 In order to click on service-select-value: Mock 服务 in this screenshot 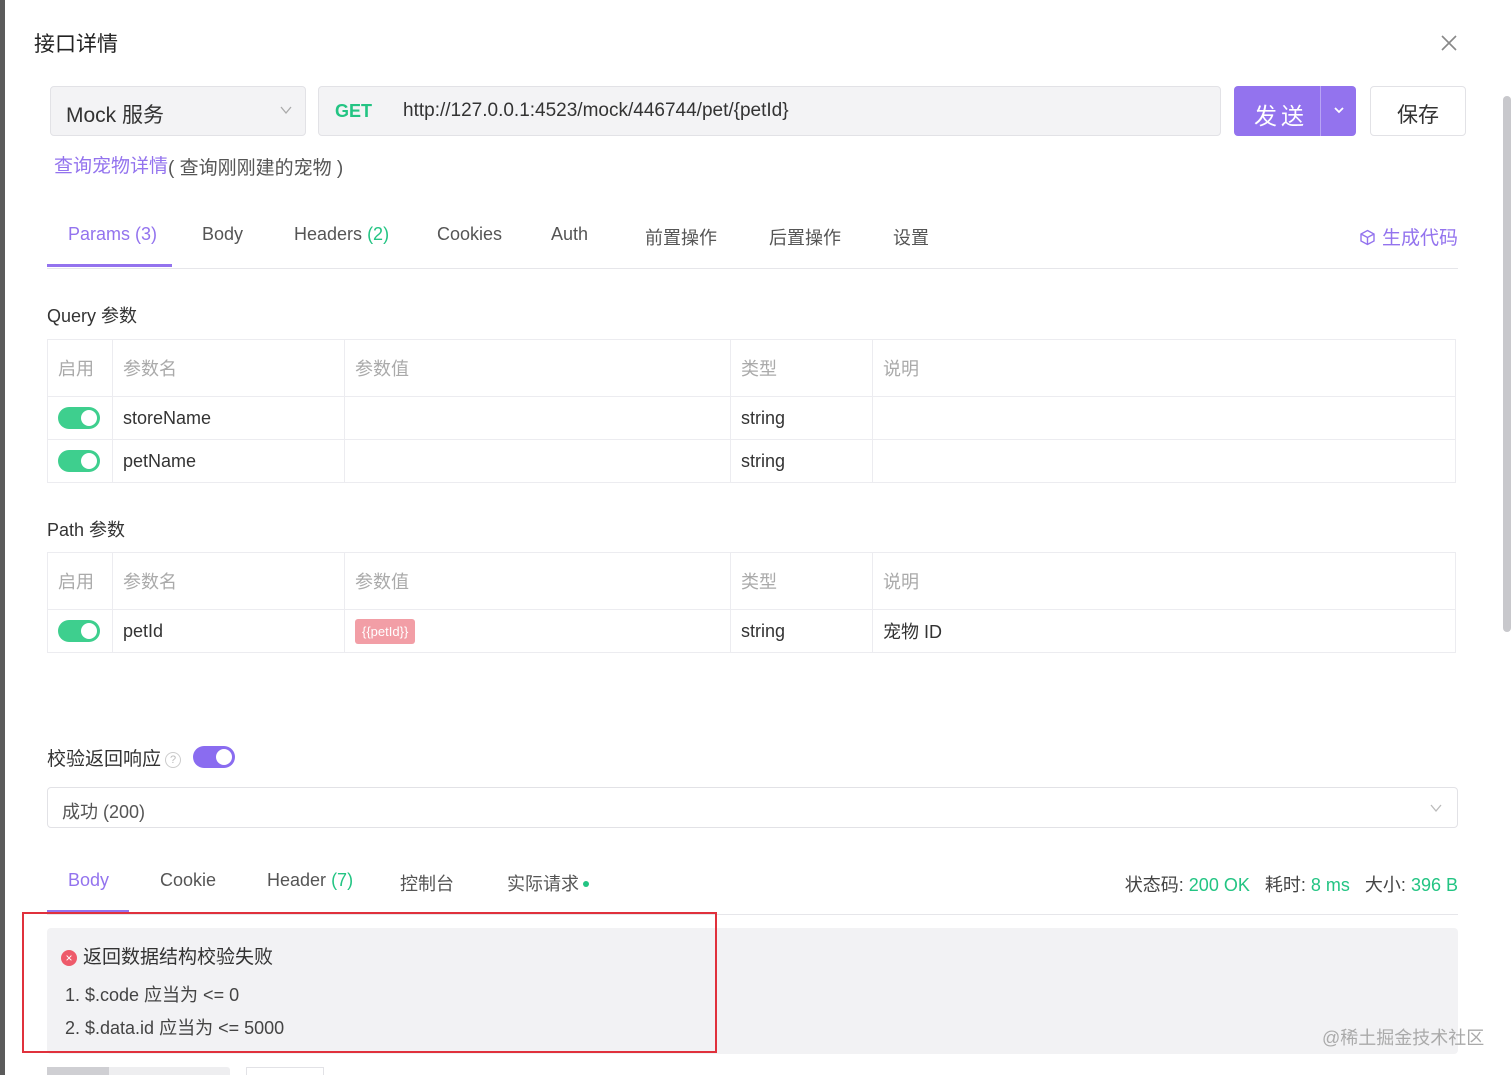, I will do `click(115, 115)`.